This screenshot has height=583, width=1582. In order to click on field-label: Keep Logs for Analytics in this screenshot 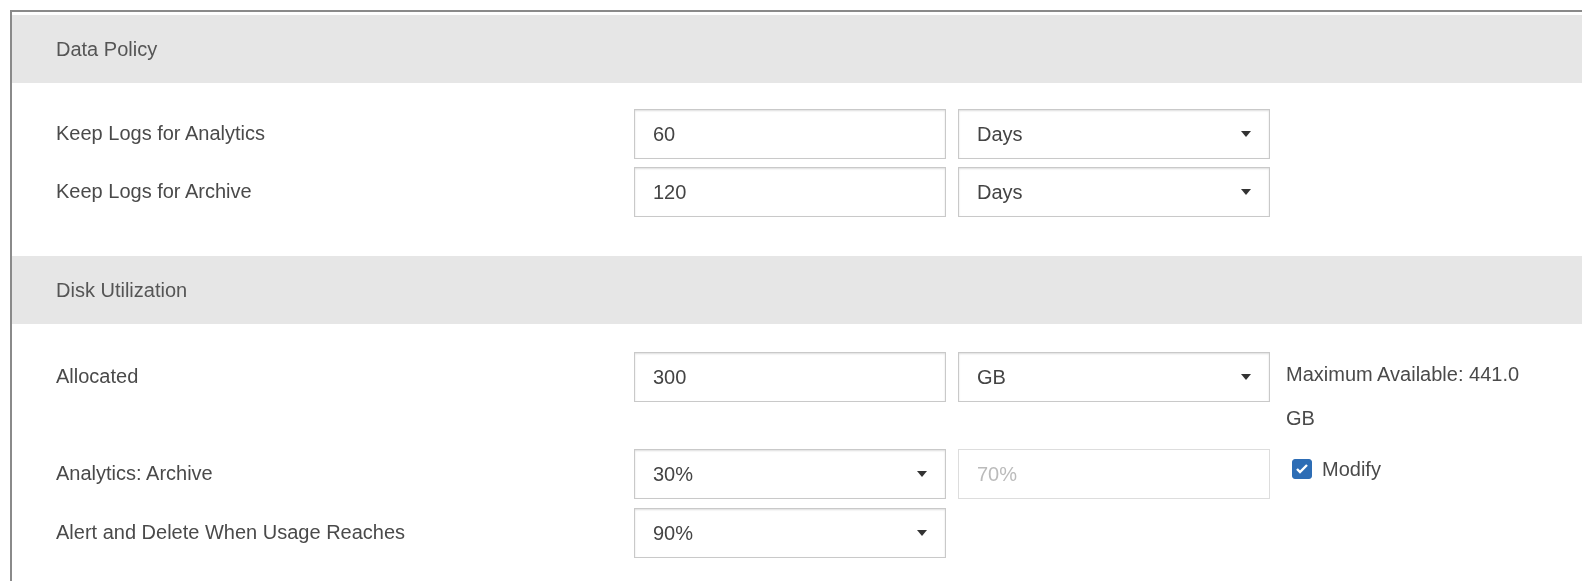, I will do `click(160, 133)`.